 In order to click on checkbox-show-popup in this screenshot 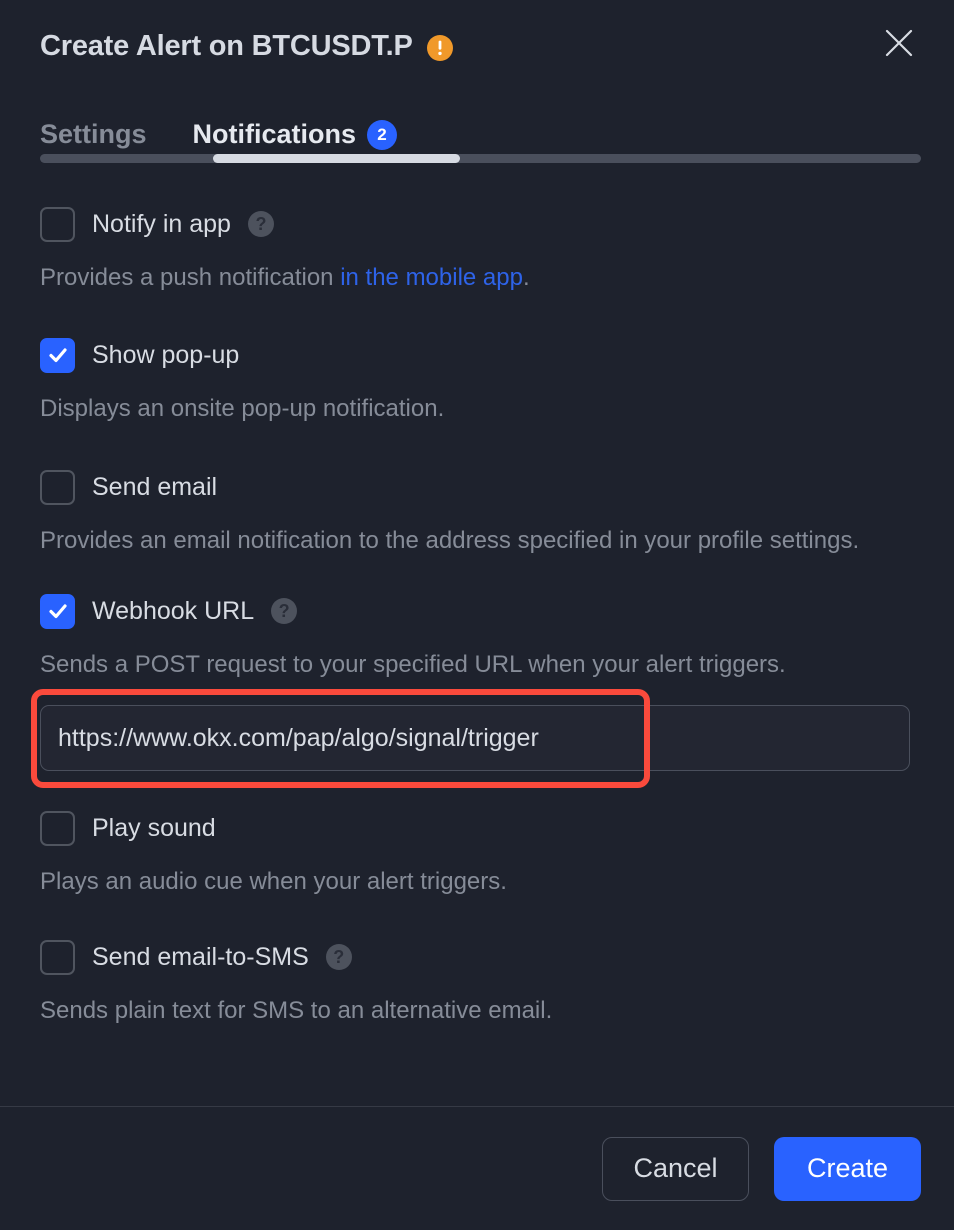, I will do `click(57, 355)`.